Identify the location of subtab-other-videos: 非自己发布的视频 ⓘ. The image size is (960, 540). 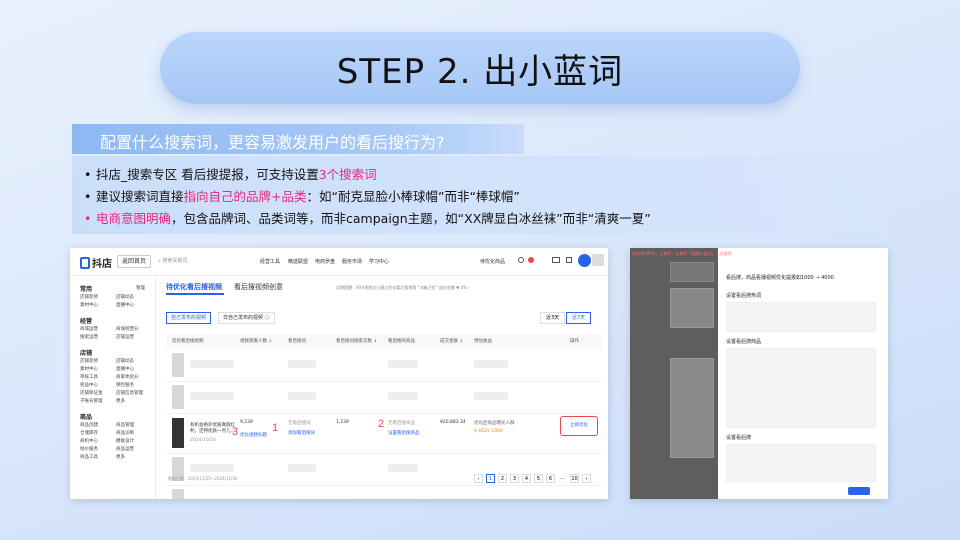
(246, 318).